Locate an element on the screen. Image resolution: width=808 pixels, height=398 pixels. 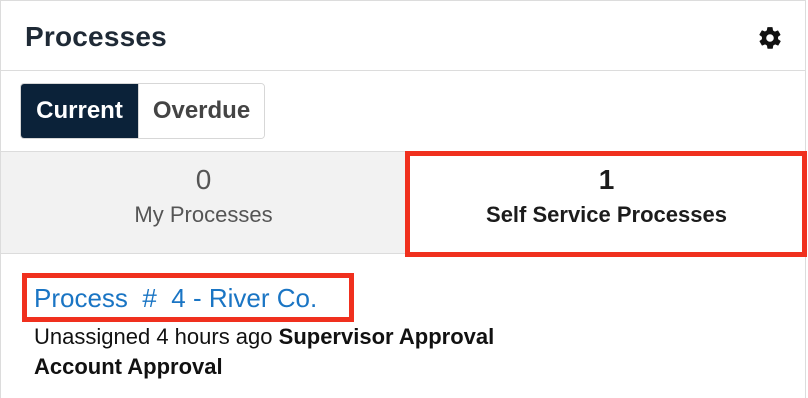
process-tabs: Current Overdue is located at coordinates (142, 111).